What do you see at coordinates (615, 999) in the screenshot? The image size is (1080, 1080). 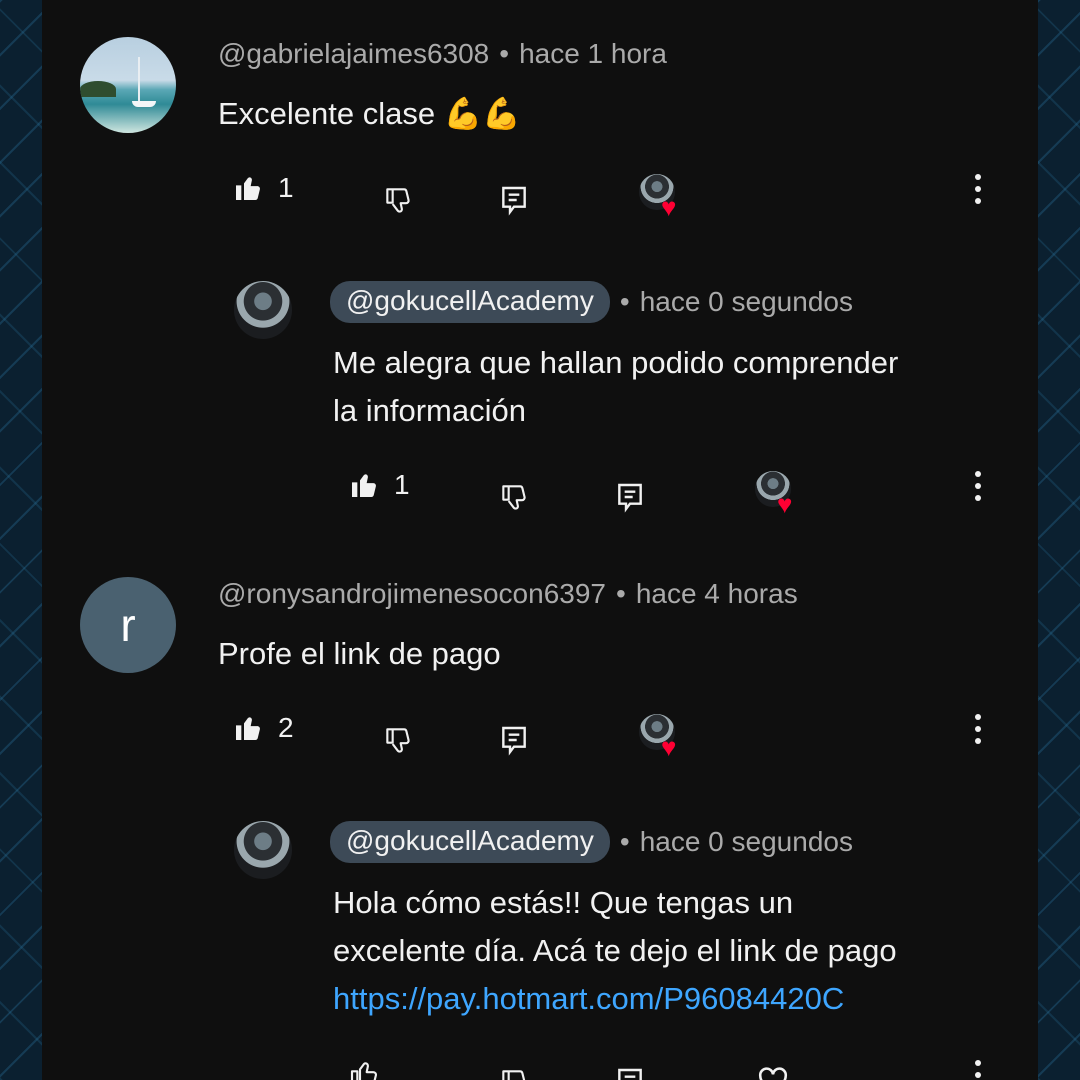 I see `payment-link: https://pay.hotmart.com/P96084420C` at bounding box center [615, 999].